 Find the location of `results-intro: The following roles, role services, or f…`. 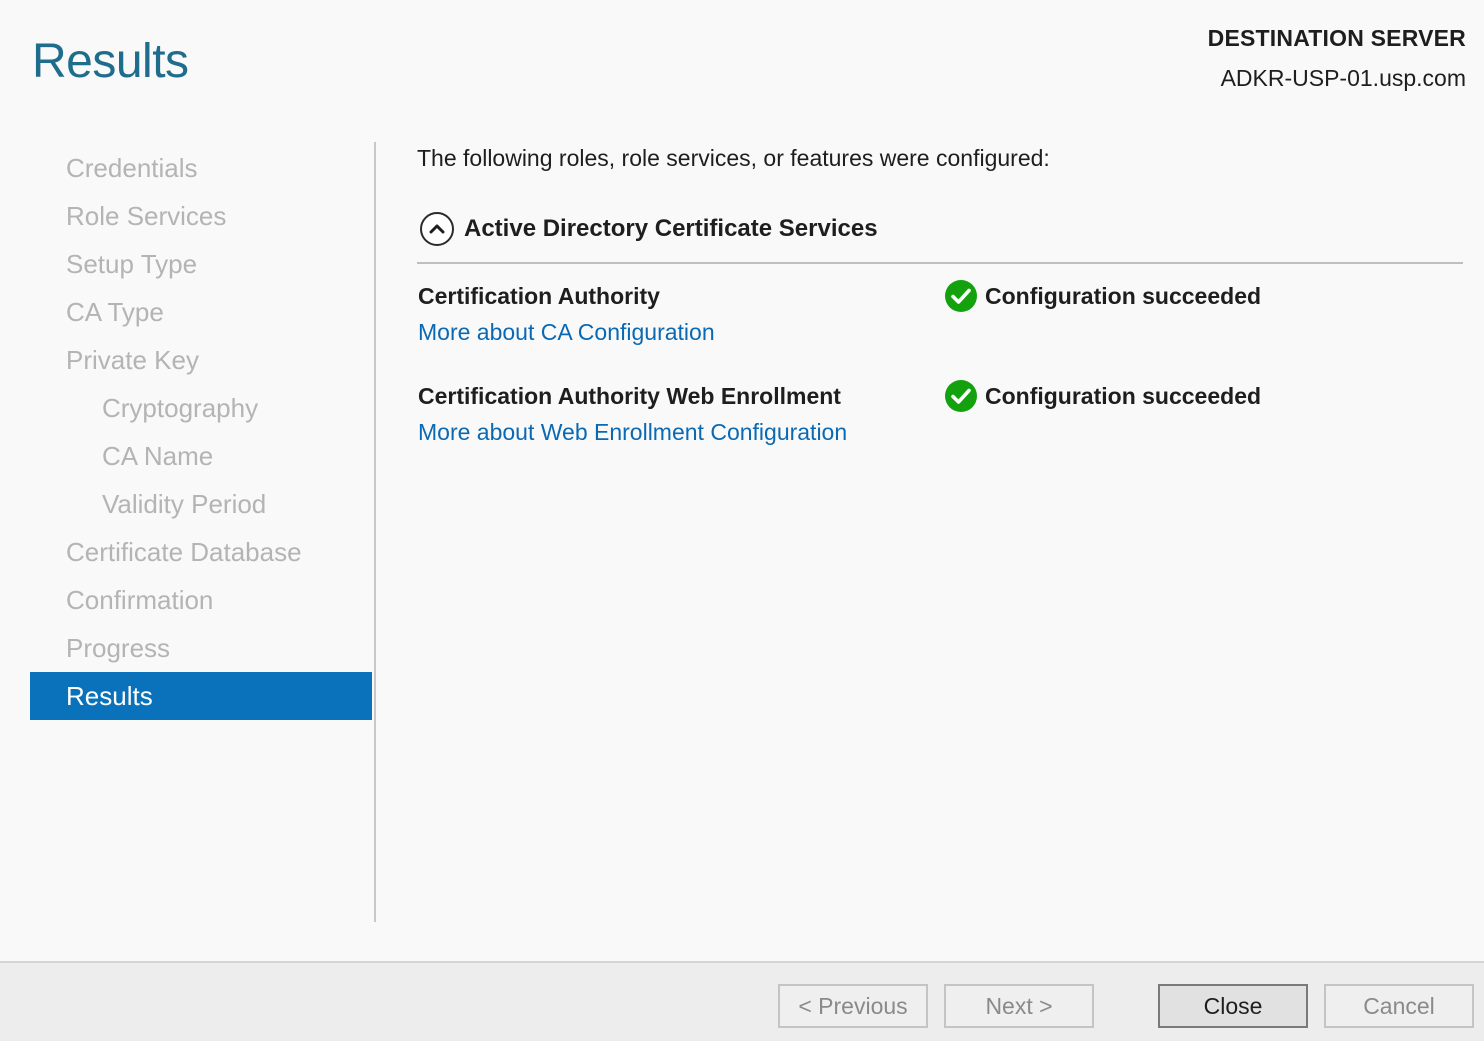

results-intro: The following roles, role services, or f… is located at coordinates (733, 158).